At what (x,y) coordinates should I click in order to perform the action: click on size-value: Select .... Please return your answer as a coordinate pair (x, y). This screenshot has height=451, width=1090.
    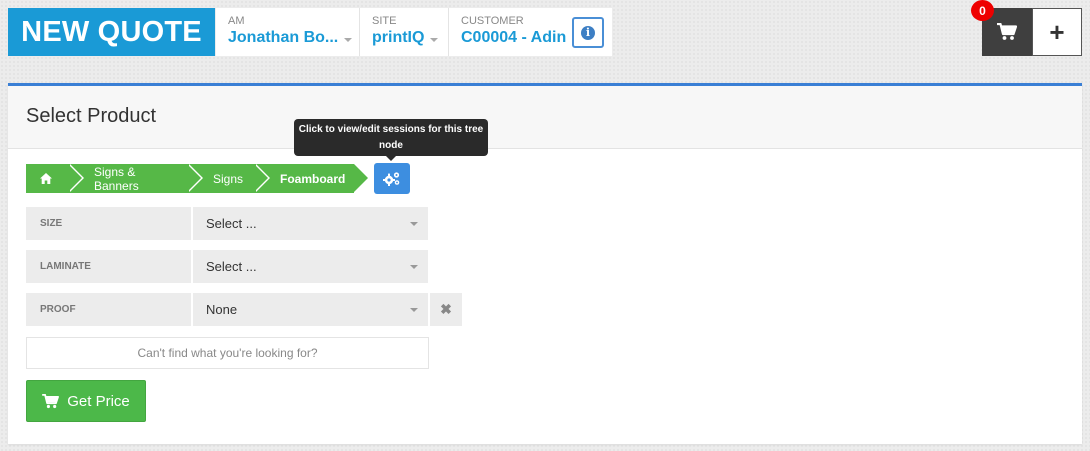
    Looking at the image, I should click on (231, 223).